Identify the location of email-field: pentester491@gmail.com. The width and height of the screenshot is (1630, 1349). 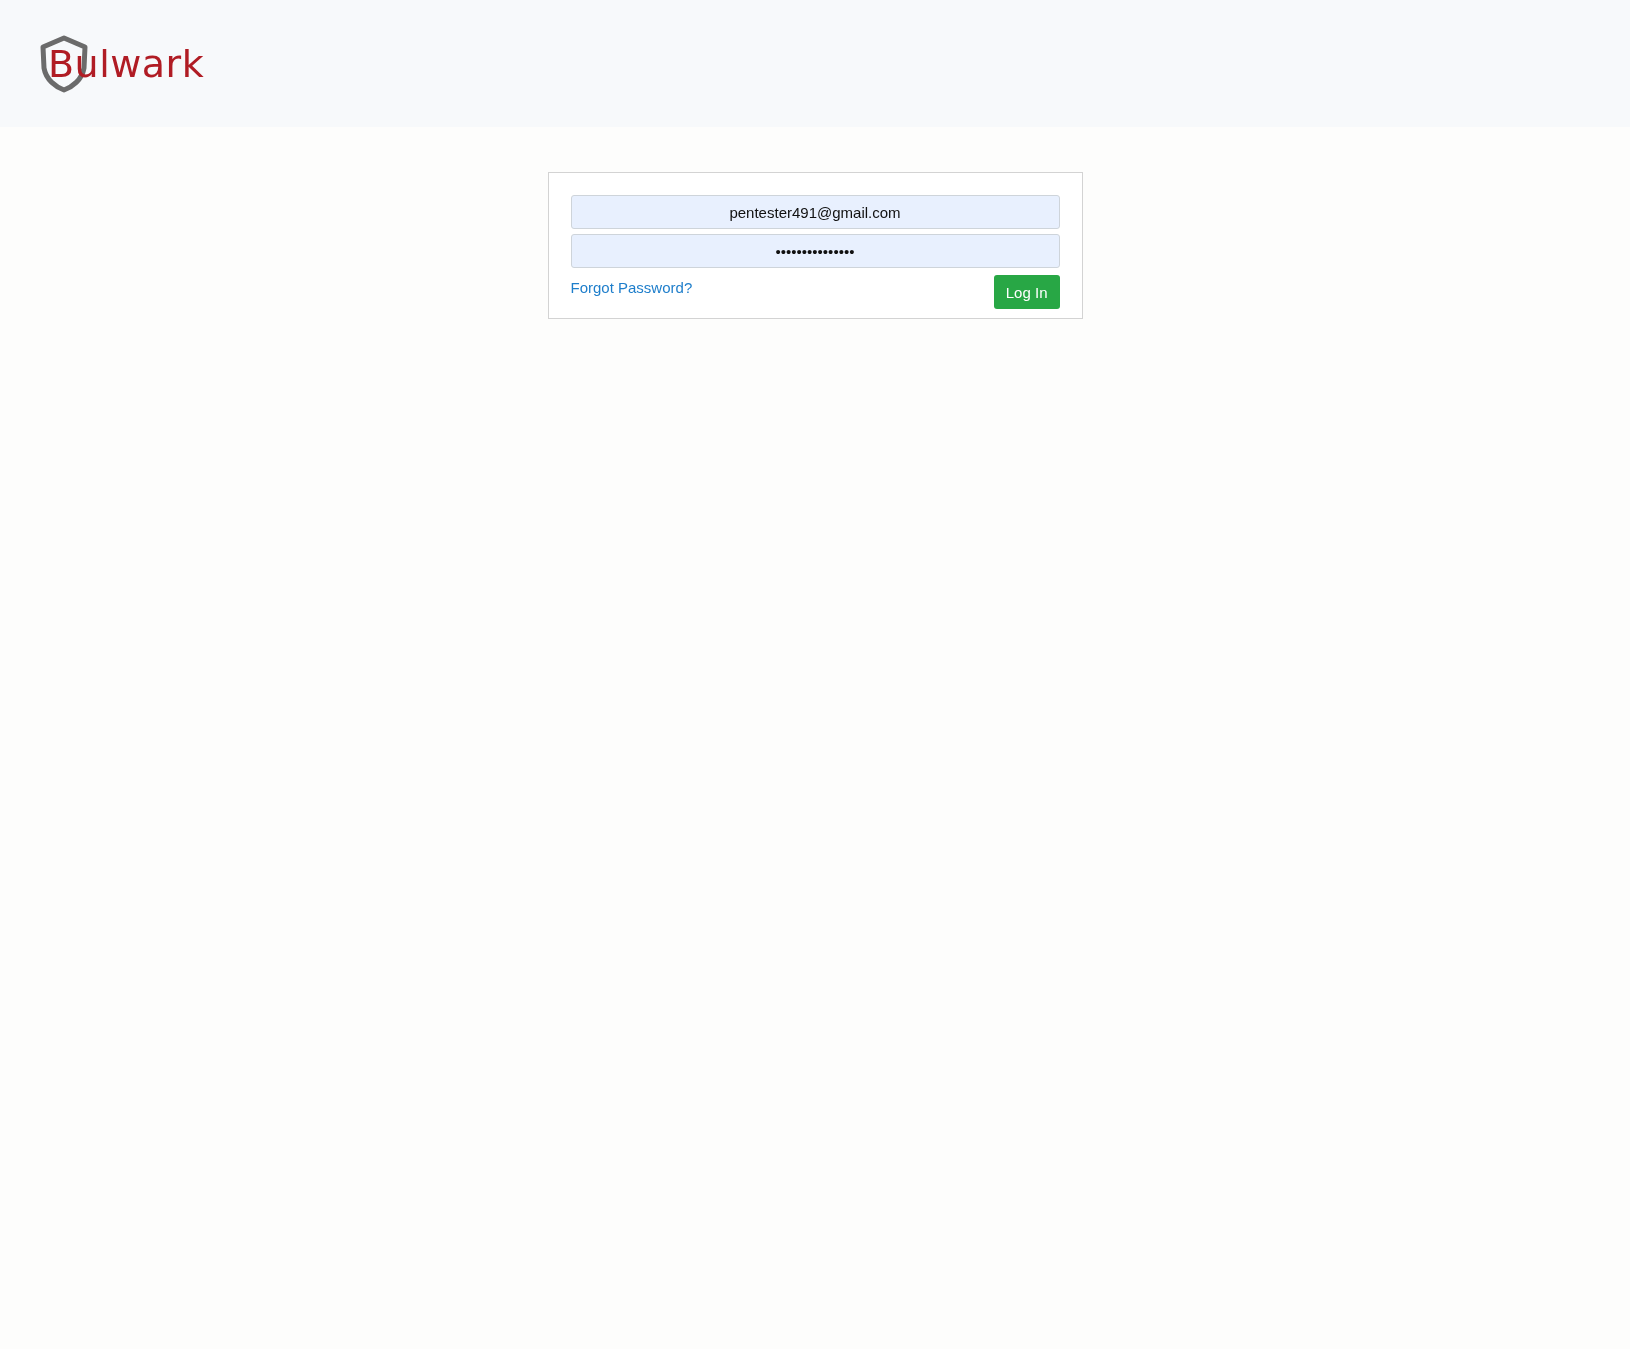
(815, 212).